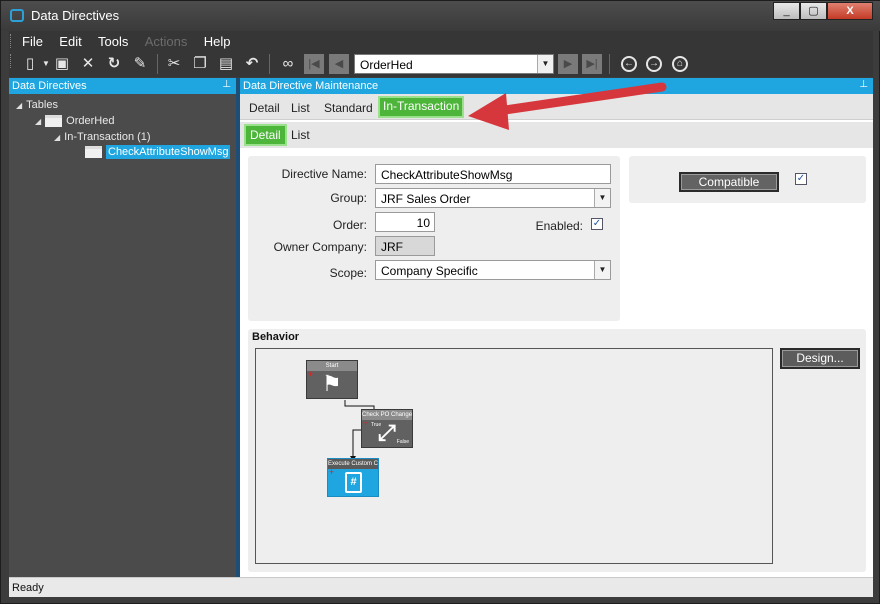  Describe the element at coordinates (629, 64) in the screenshot. I see `back-icon: ←` at that location.